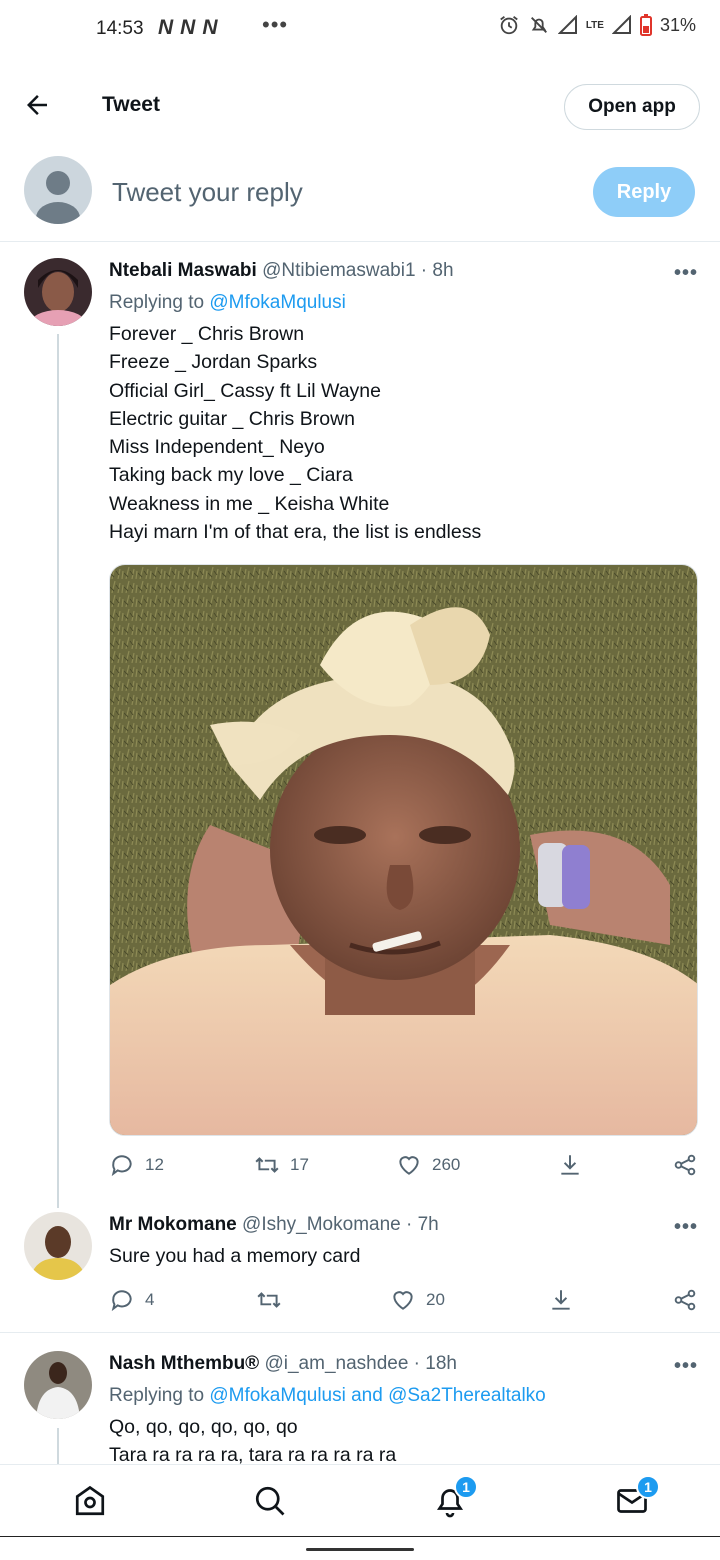 The width and height of the screenshot is (720, 1560). I want to click on handle-time: @i_am_nashdee · 18h, so click(360, 1363).